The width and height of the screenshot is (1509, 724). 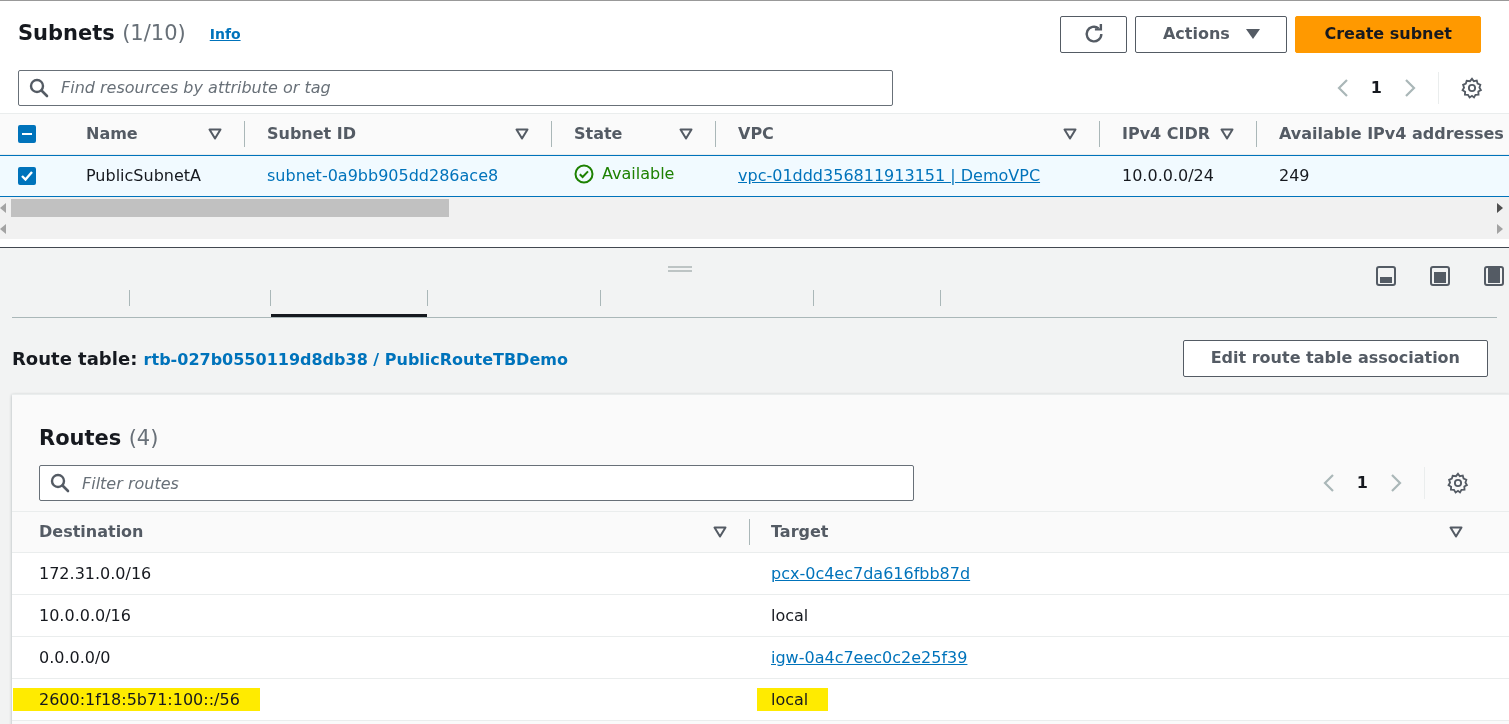 I want to click on panel-title: Subnets (1/10), so click(x=102, y=34).